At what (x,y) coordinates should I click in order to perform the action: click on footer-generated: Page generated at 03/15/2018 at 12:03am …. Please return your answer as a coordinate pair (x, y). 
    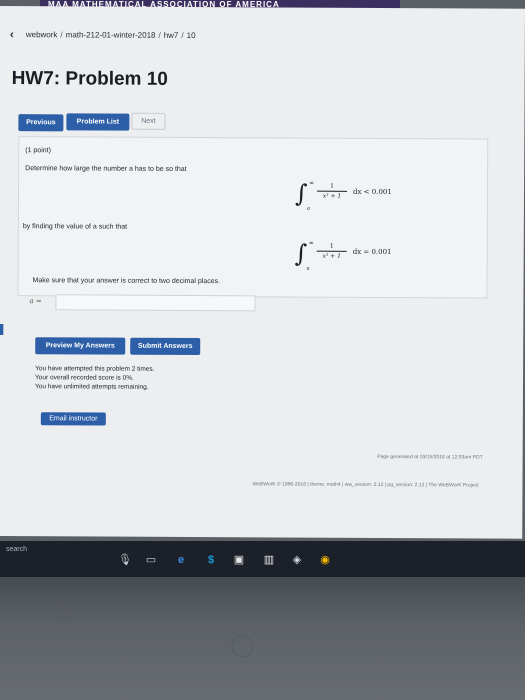
    Looking at the image, I should click on (430, 457).